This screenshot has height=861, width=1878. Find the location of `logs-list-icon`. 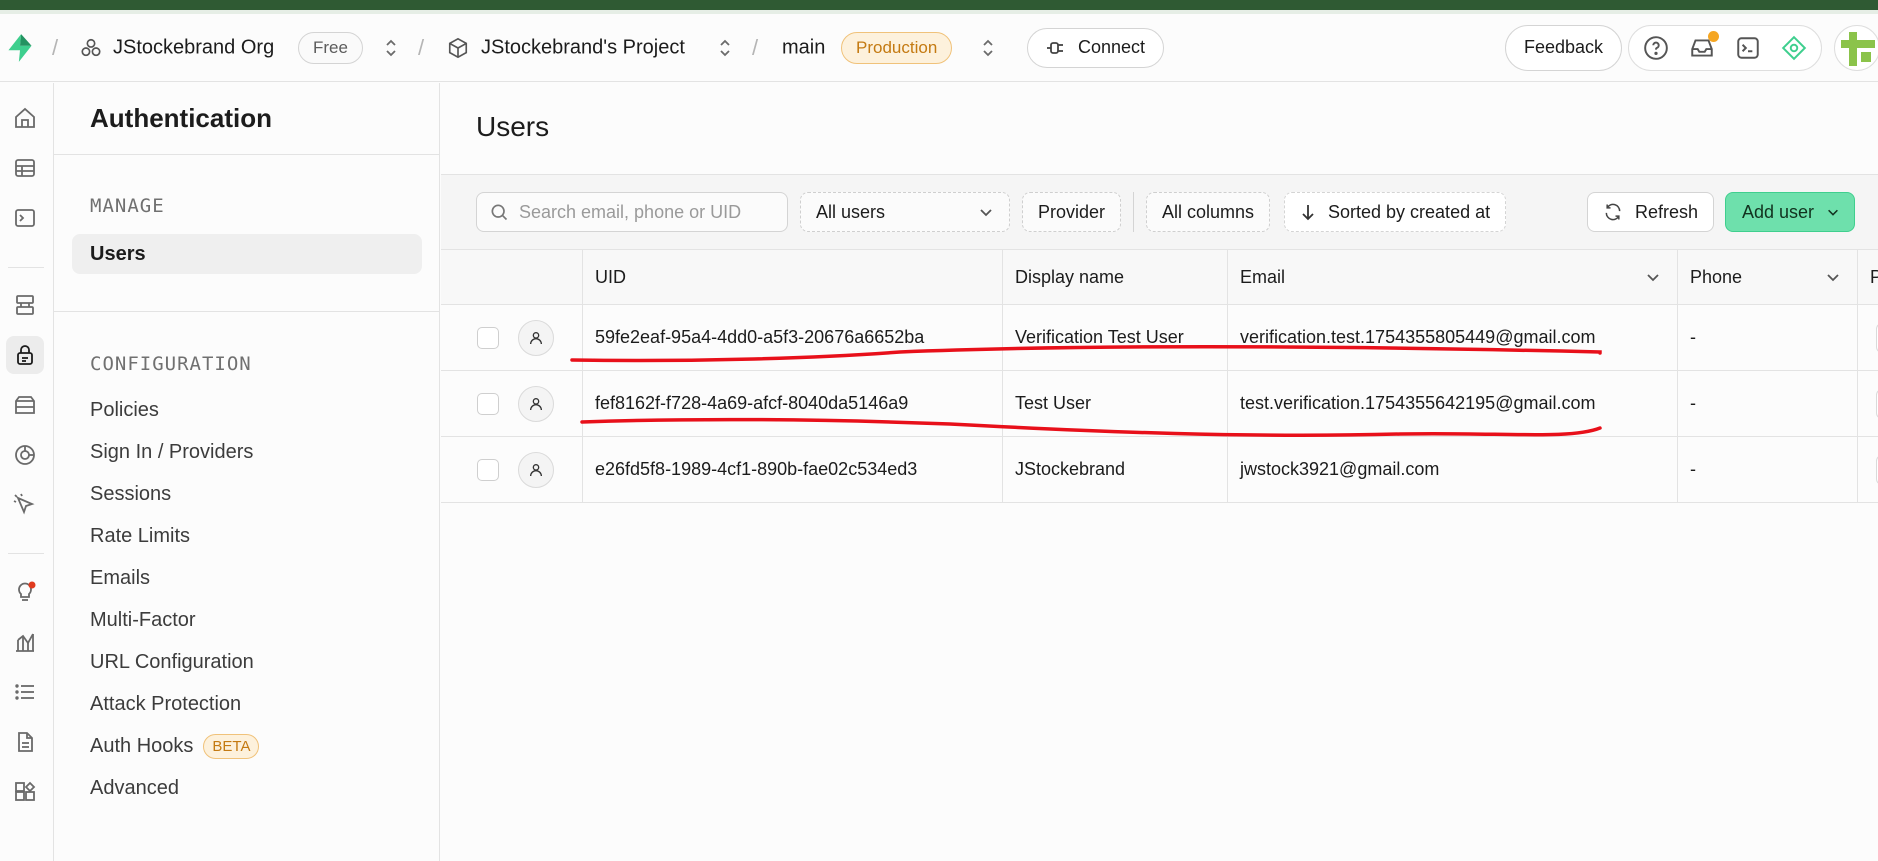

logs-list-icon is located at coordinates (25, 692).